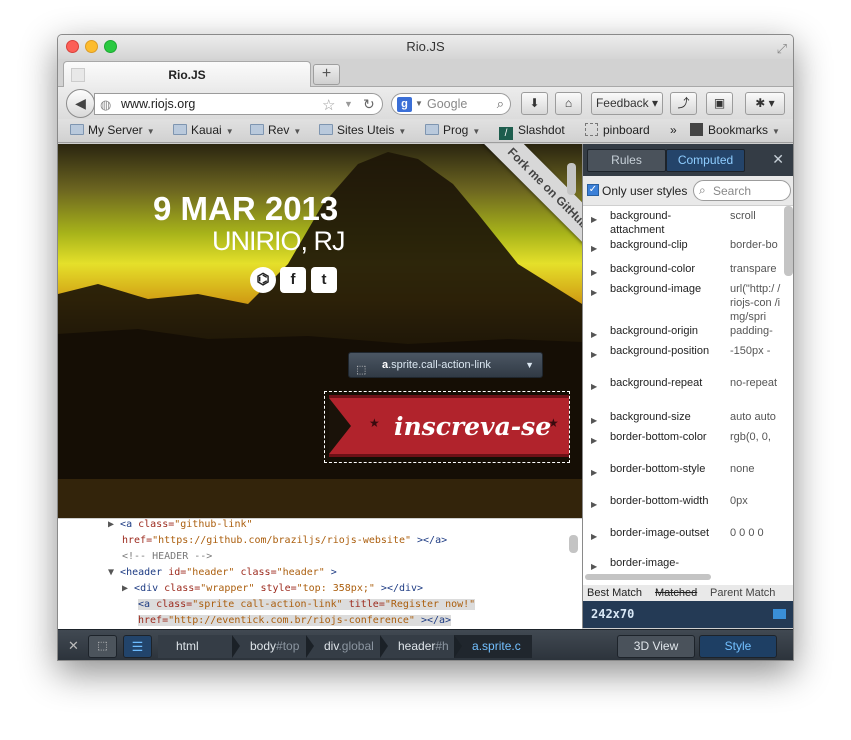 This screenshot has width=851, height=740. What do you see at coordinates (158, 104) in the screenshot?
I see `url-text: www.riojs.org` at bounding box center [158, 104].